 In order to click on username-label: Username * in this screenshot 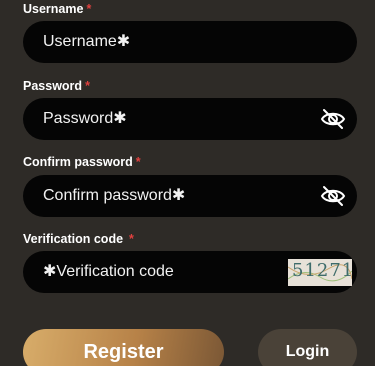, I will do `click(57, 9)`.